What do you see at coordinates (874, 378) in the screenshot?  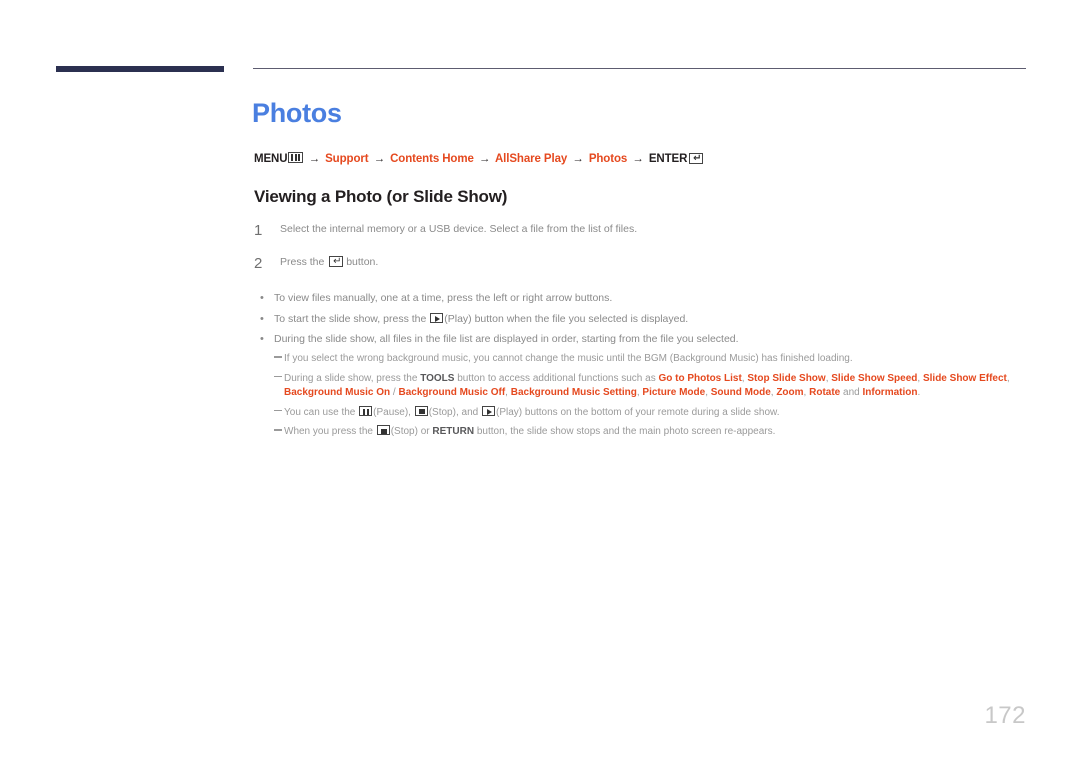 I see `tools-term: Slide Show Speed` at bounding box center [874, 378].